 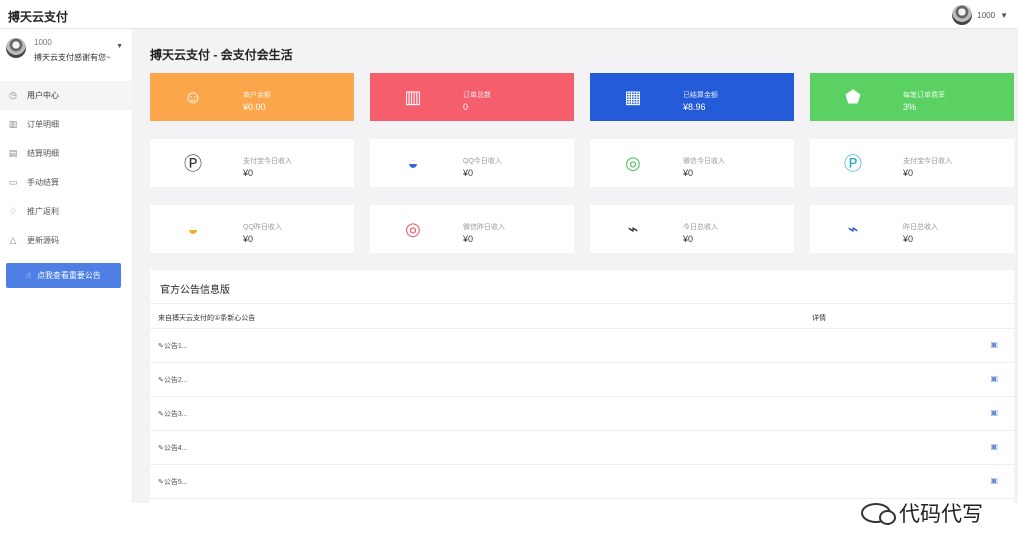 I want to click on income-card-alipay-today-second: Ⓟ 支付宝今日收入 ¥0, so click(x=912, y=163).